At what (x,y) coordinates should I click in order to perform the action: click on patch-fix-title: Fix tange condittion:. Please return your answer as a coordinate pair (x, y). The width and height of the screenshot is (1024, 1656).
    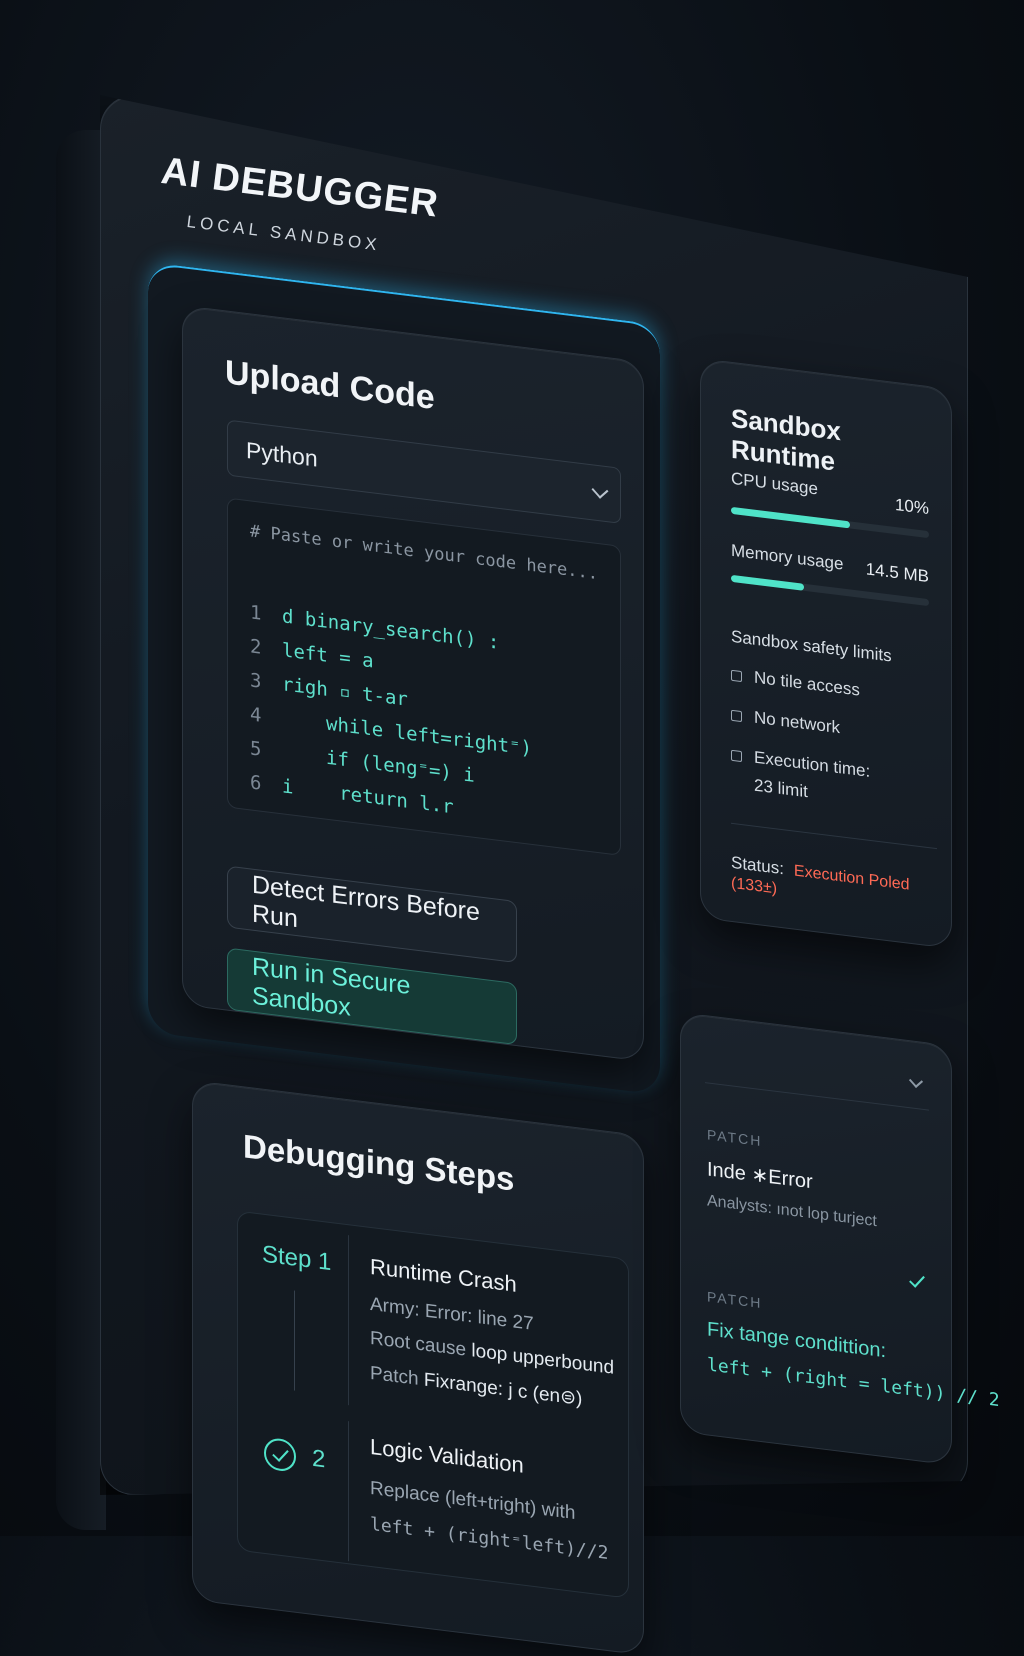
    Looking at the image, I should click on (796, 1340).